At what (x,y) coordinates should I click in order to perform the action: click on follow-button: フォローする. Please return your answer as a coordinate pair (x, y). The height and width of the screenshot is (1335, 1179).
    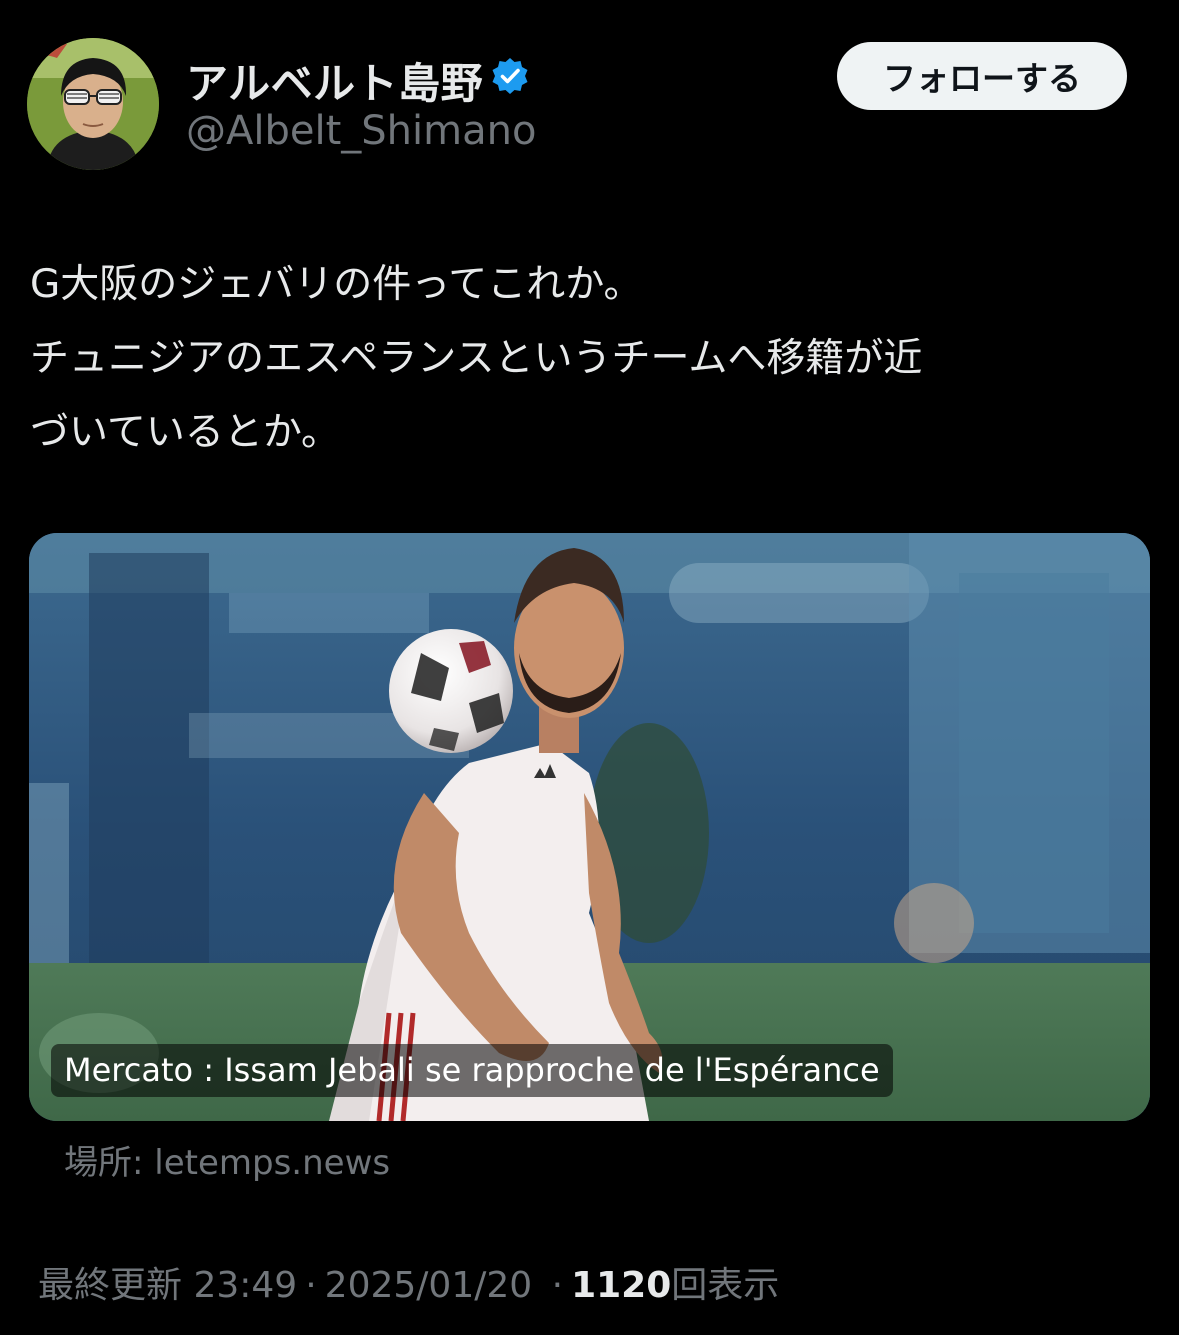
    Looking at the image, I should click on (982, 76).